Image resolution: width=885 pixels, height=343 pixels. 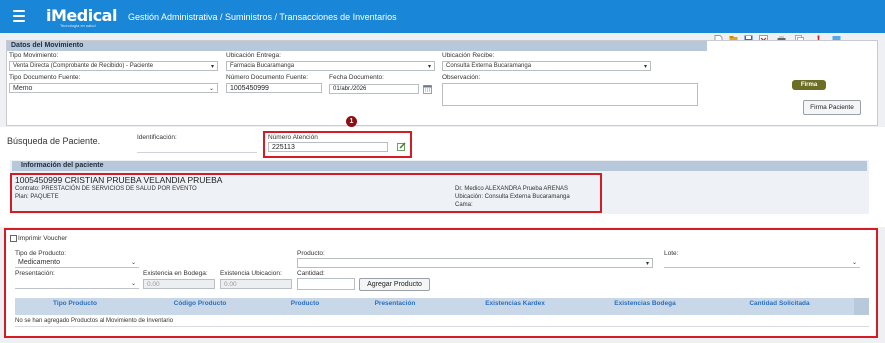 I want to click on imprimir-voucher-checkbox, so click(x=13, y=238).